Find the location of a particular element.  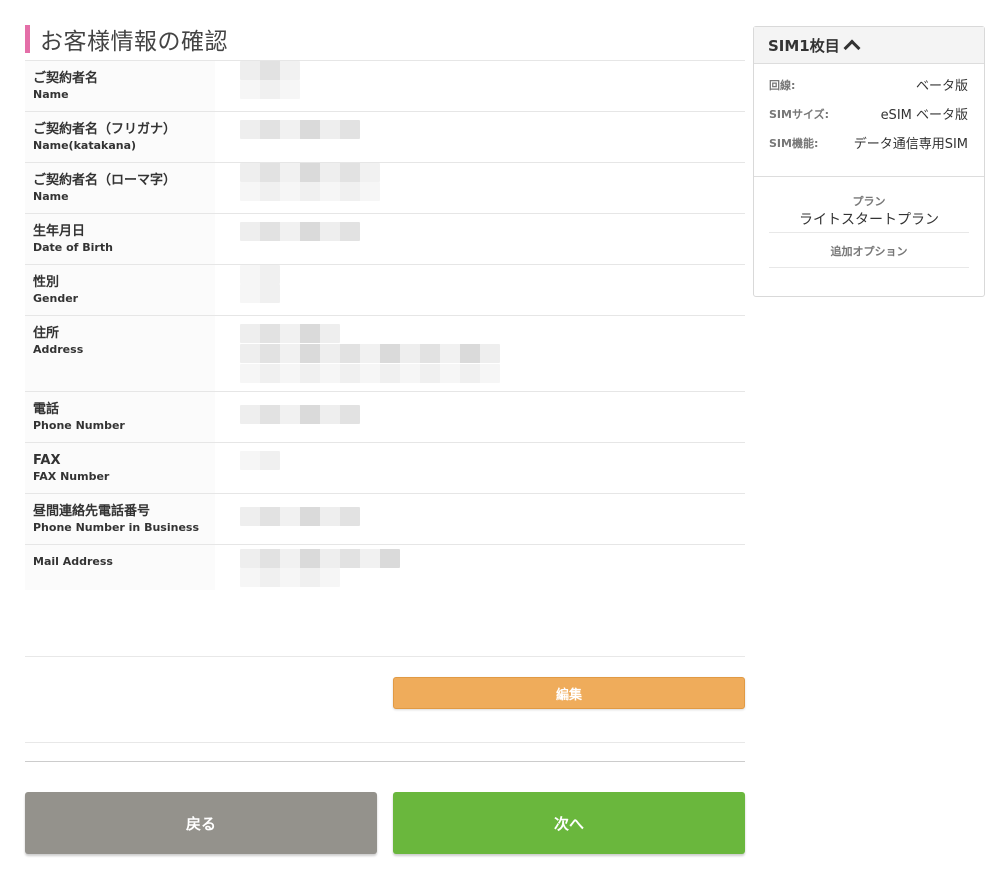

row-label: ご契約者名（フリガナ） Name(katakana) is located at coordinates (120, 137).